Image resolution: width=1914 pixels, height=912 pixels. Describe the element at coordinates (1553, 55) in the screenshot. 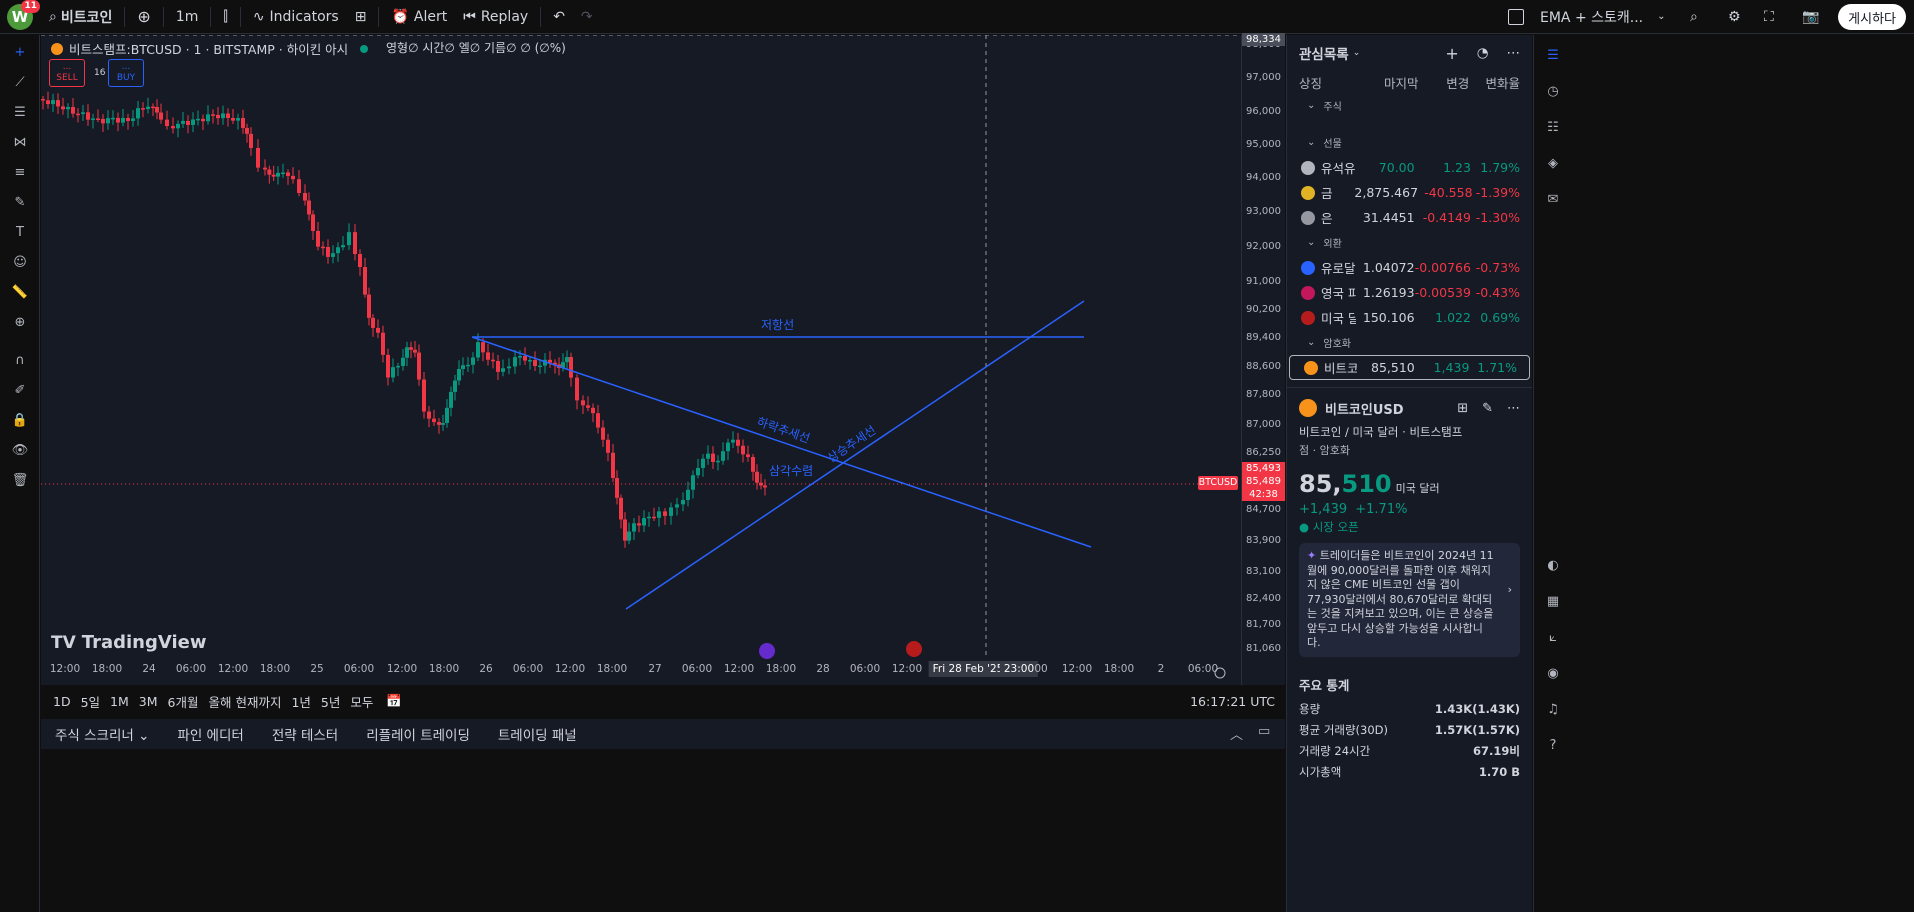

I see `watchlist-tab: ☰` at that location.